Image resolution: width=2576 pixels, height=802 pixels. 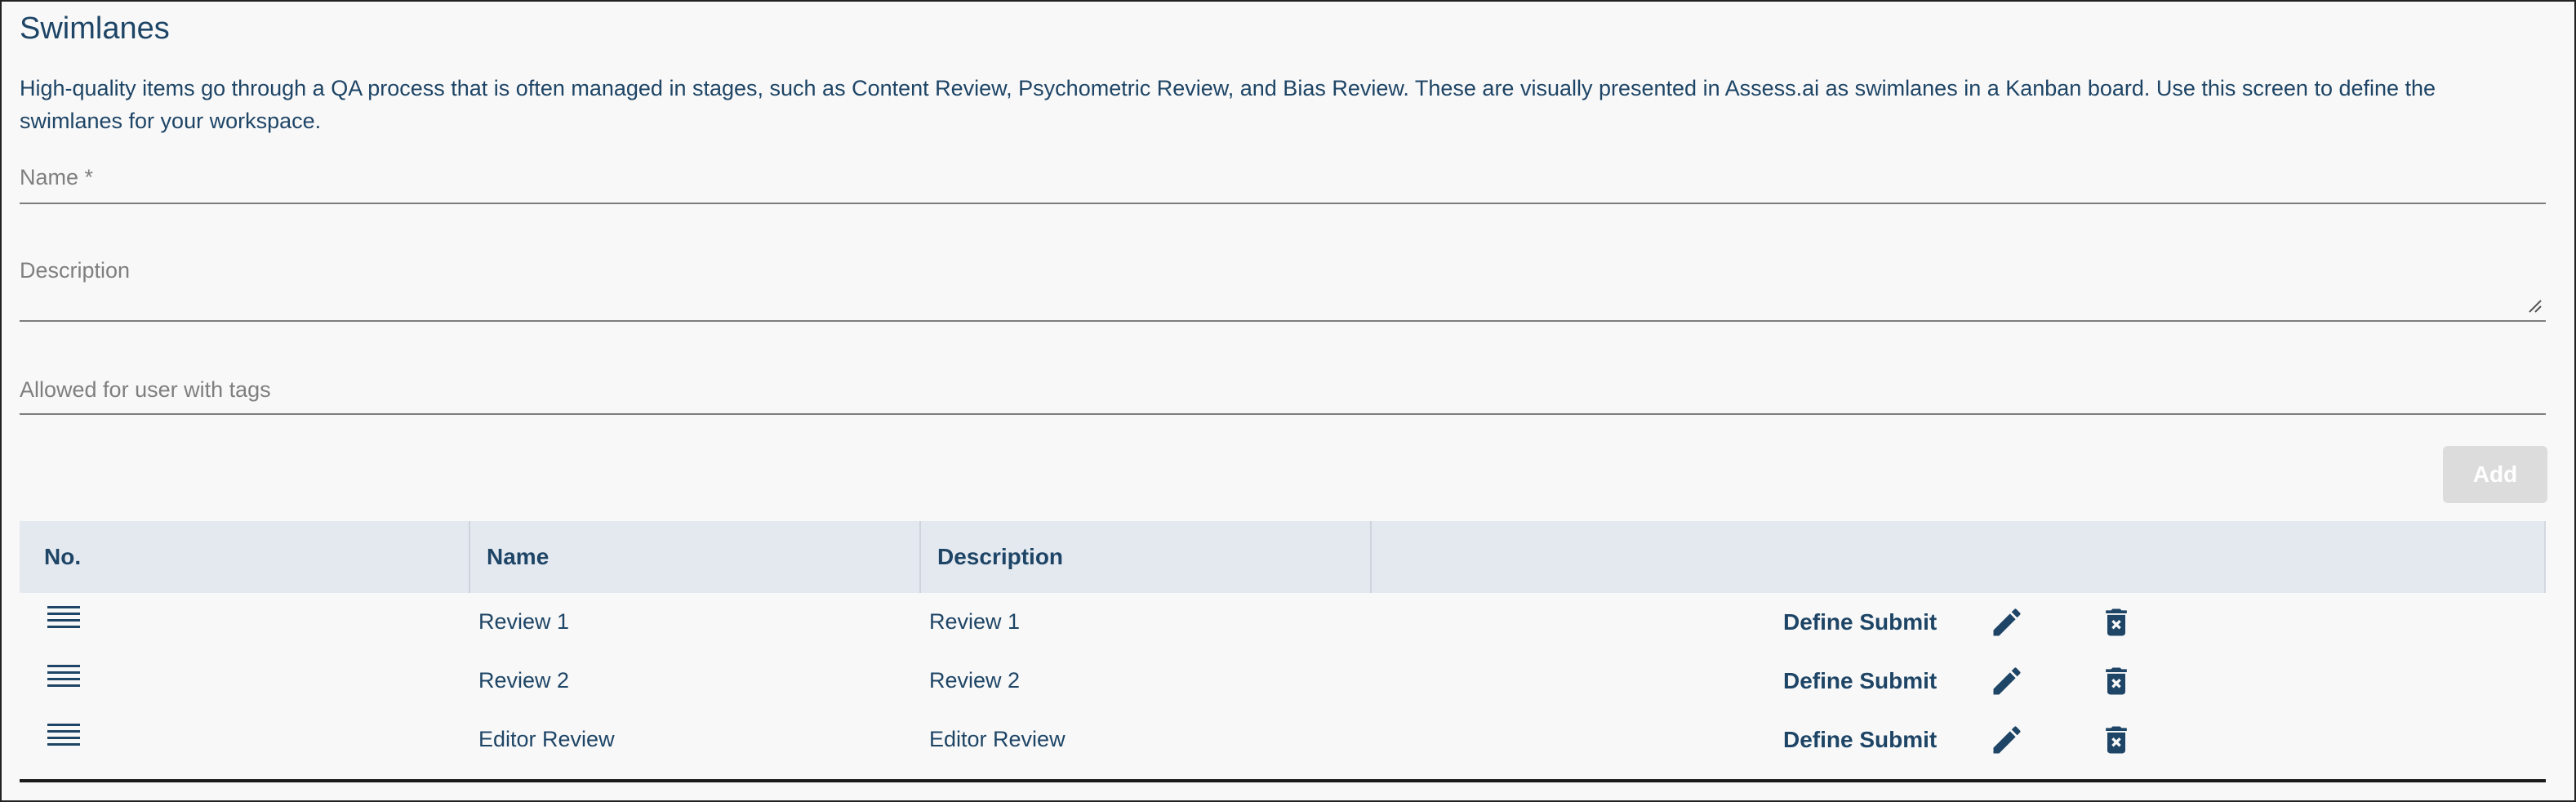 I want to click on table-header: No. Name Description, so click(x=1283, y=557).